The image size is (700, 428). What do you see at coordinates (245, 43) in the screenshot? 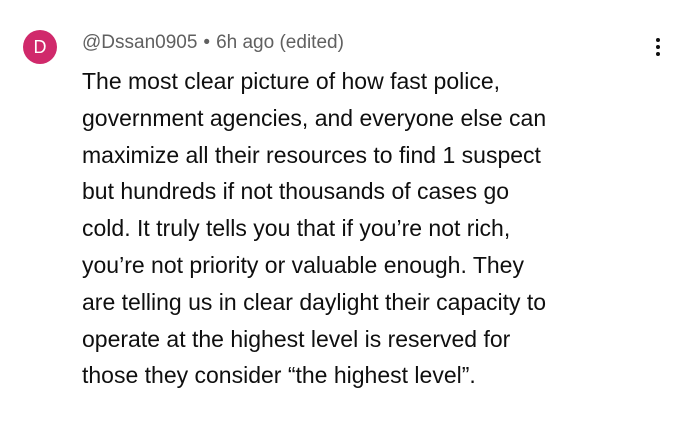
I see `timestamp: 6h ago` at bounding box center [245, 43].